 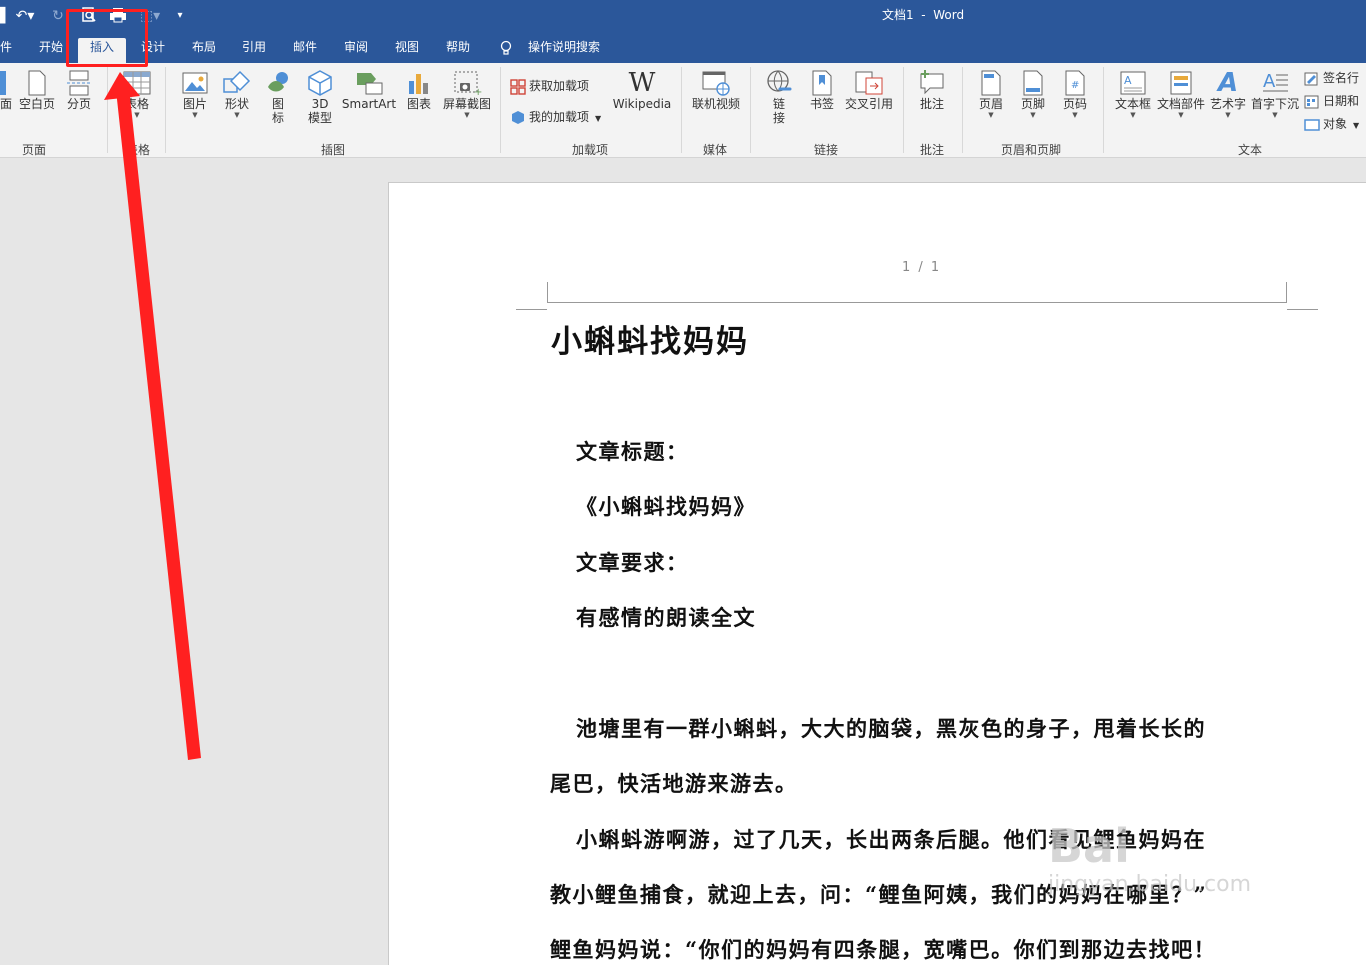 I want to click on text-box-icon: A, so click(x=1133, y=83).